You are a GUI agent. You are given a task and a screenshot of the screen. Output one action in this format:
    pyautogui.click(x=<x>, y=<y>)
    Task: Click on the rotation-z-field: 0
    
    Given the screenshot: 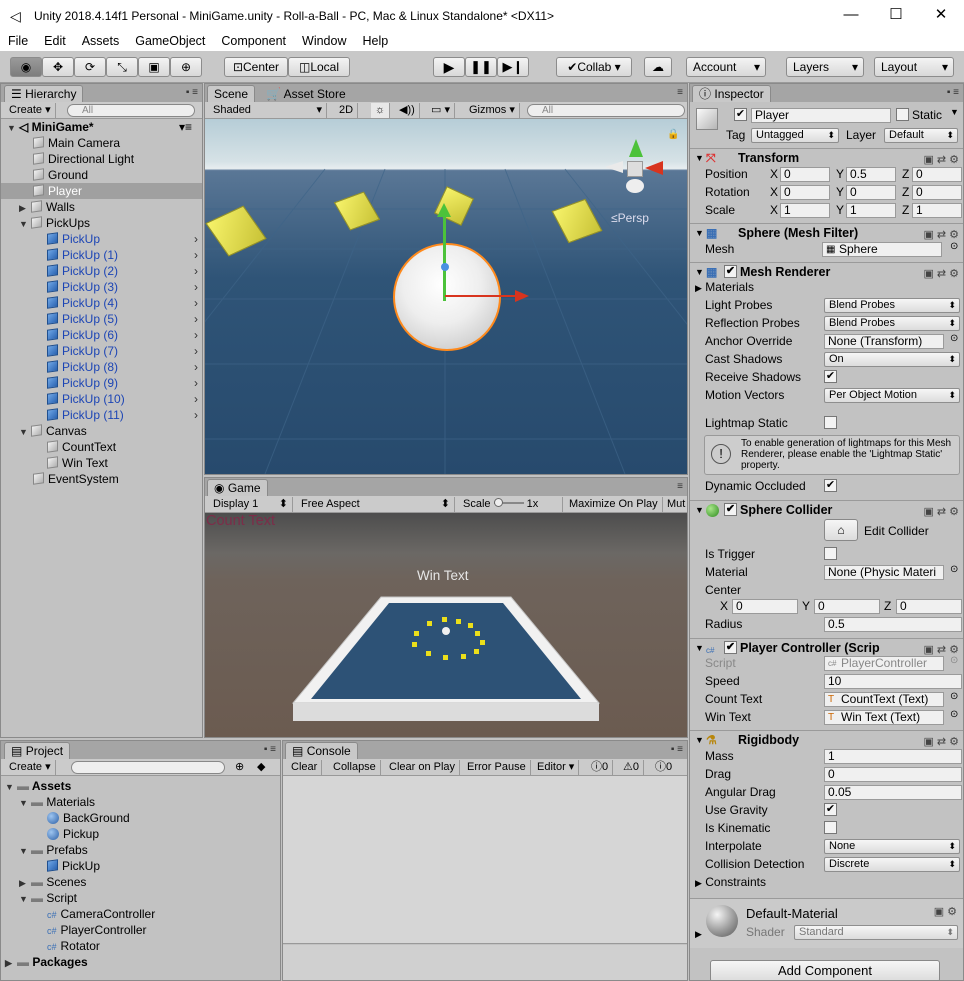 What is the action you would take?
    pyautogui.click(x=937, y=192)
    